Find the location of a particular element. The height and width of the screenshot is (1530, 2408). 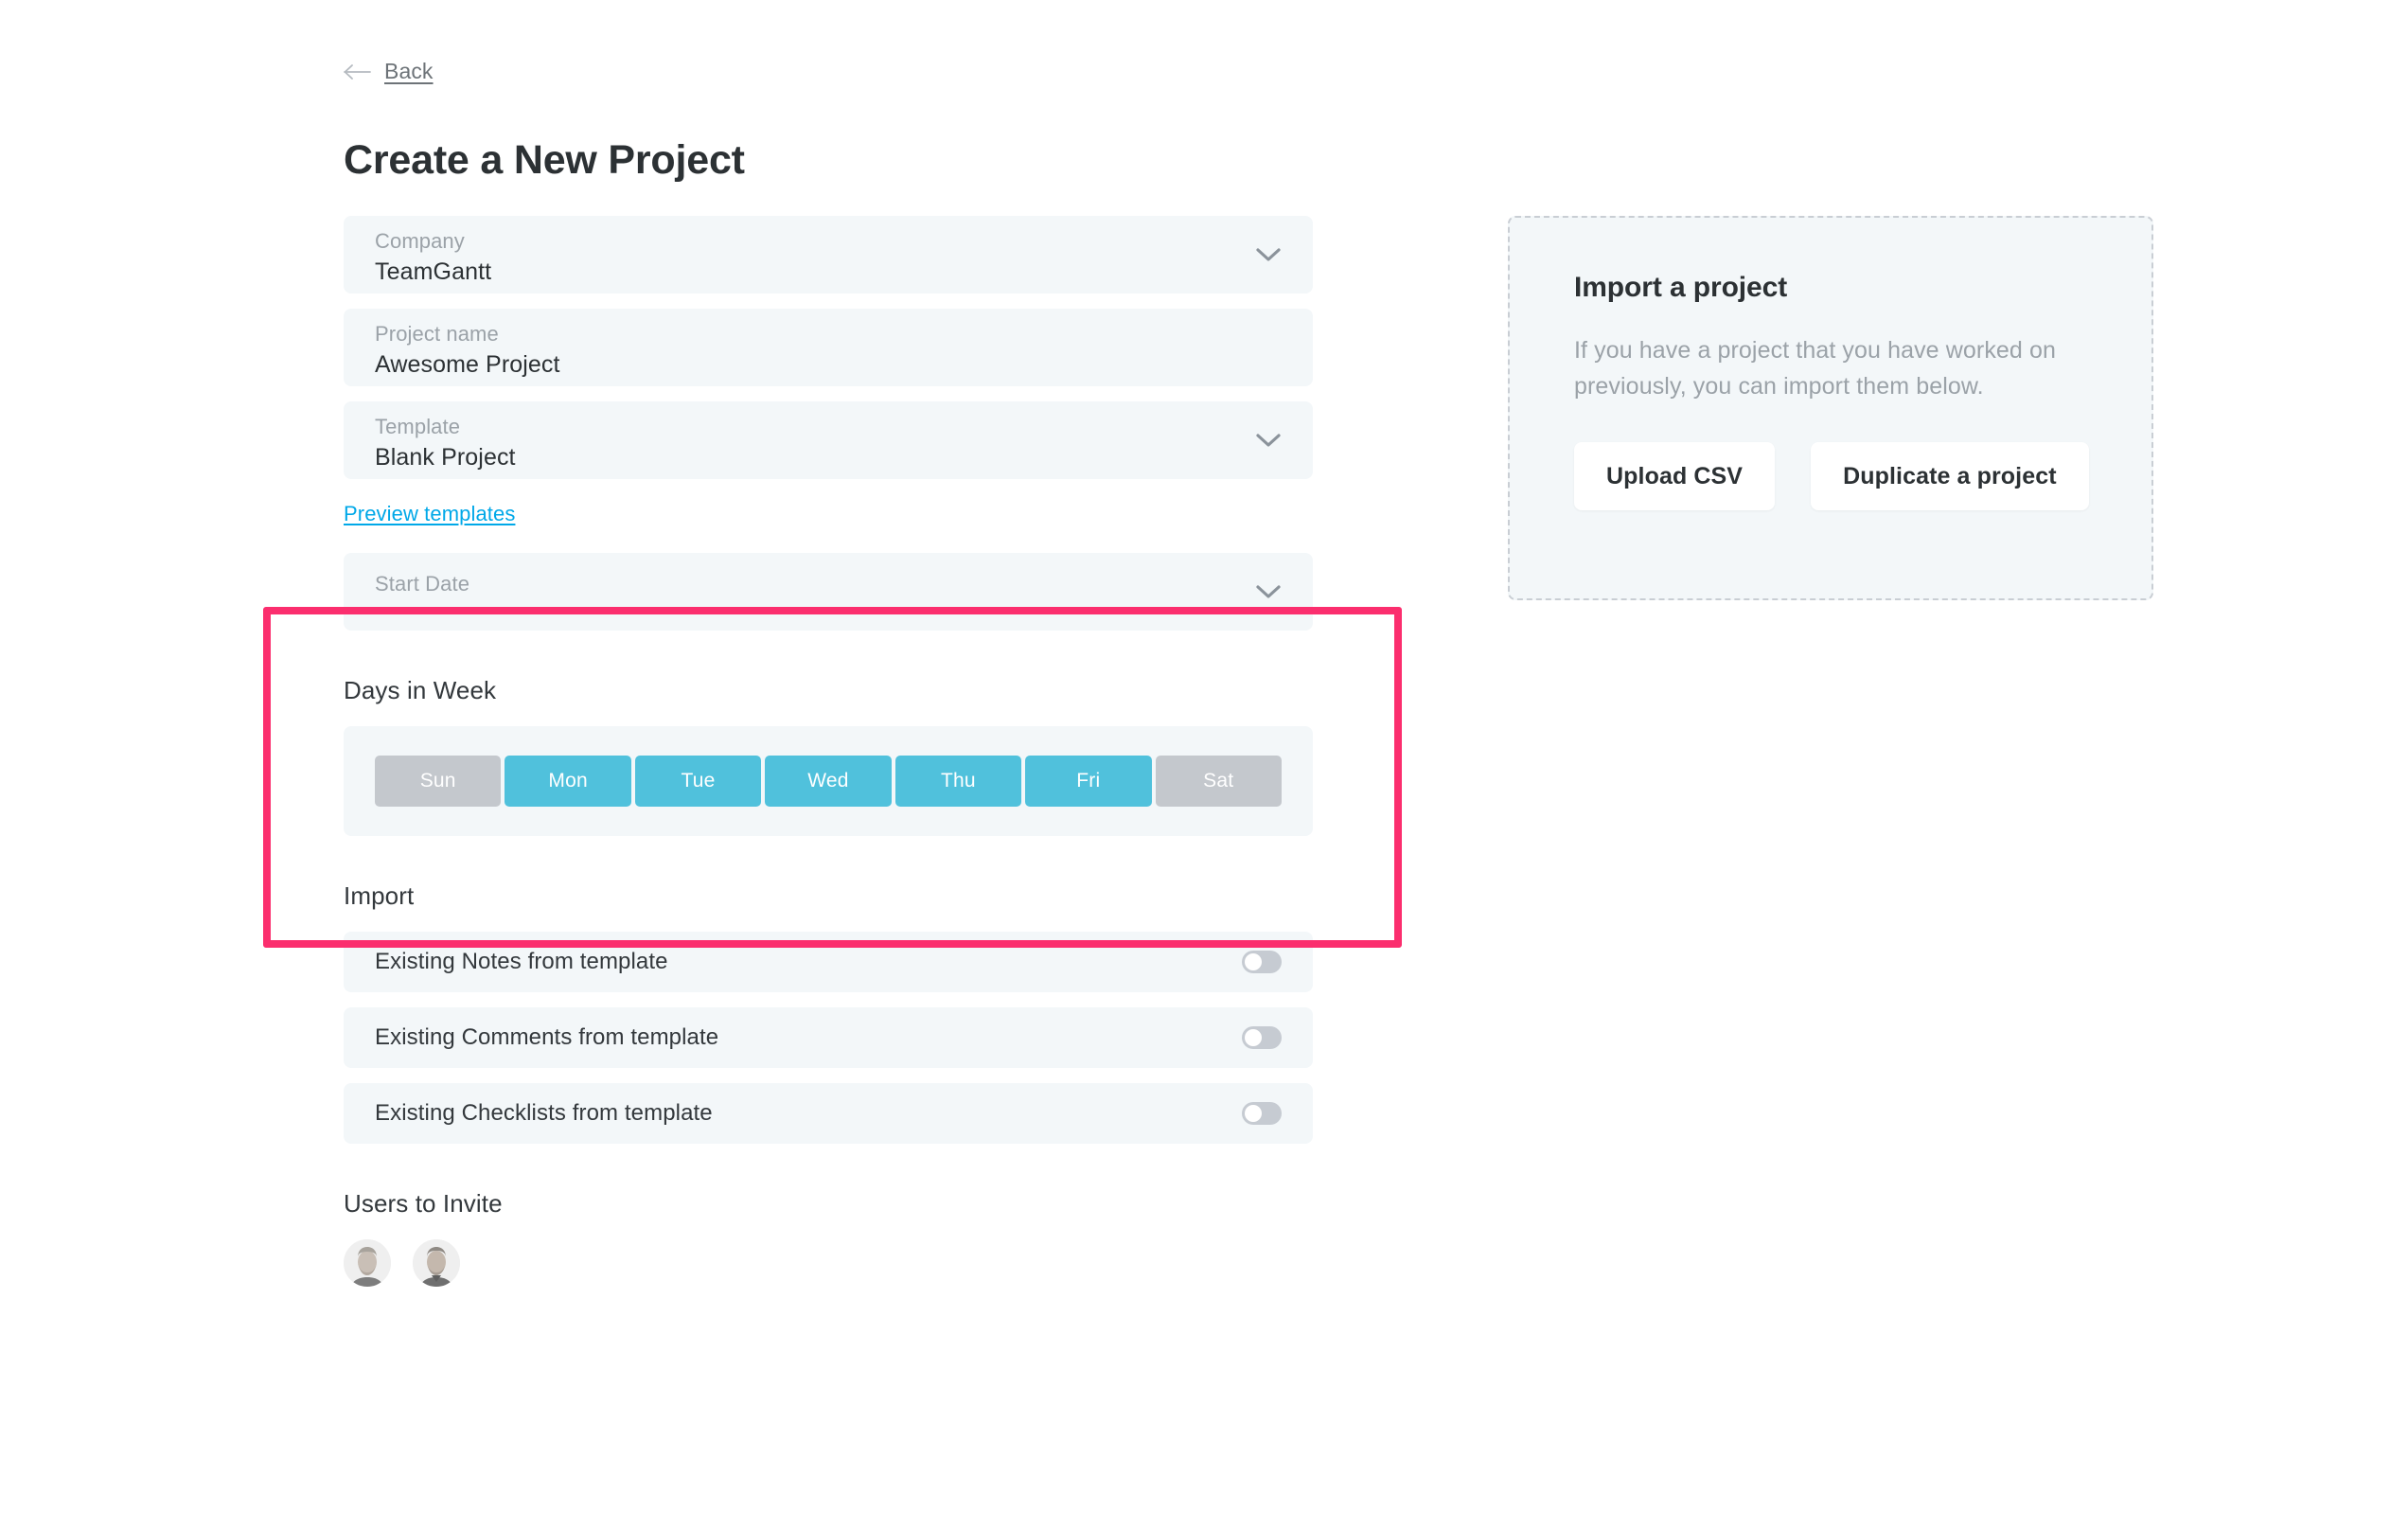

day-button-tue: Tue is located at coordinates (698, 781).